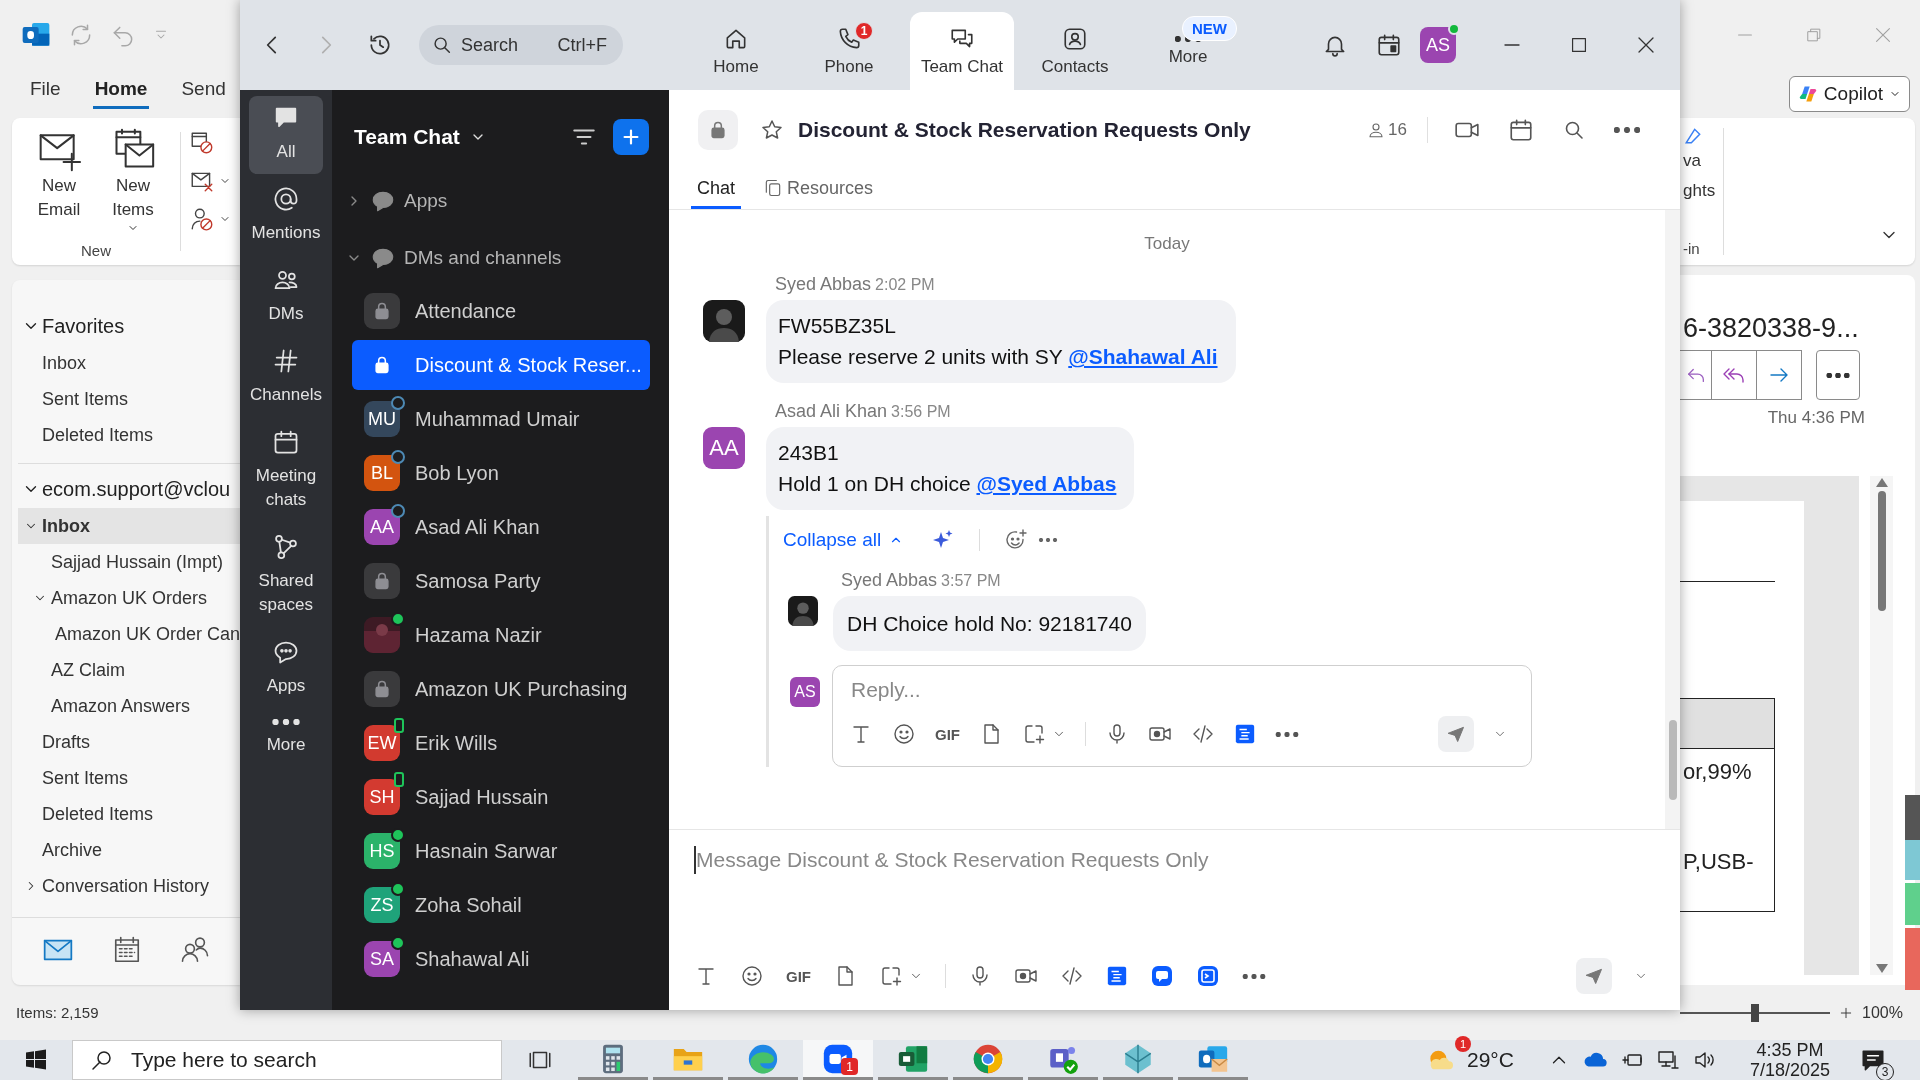  I want to click on send-icon, so click(1594, 976).